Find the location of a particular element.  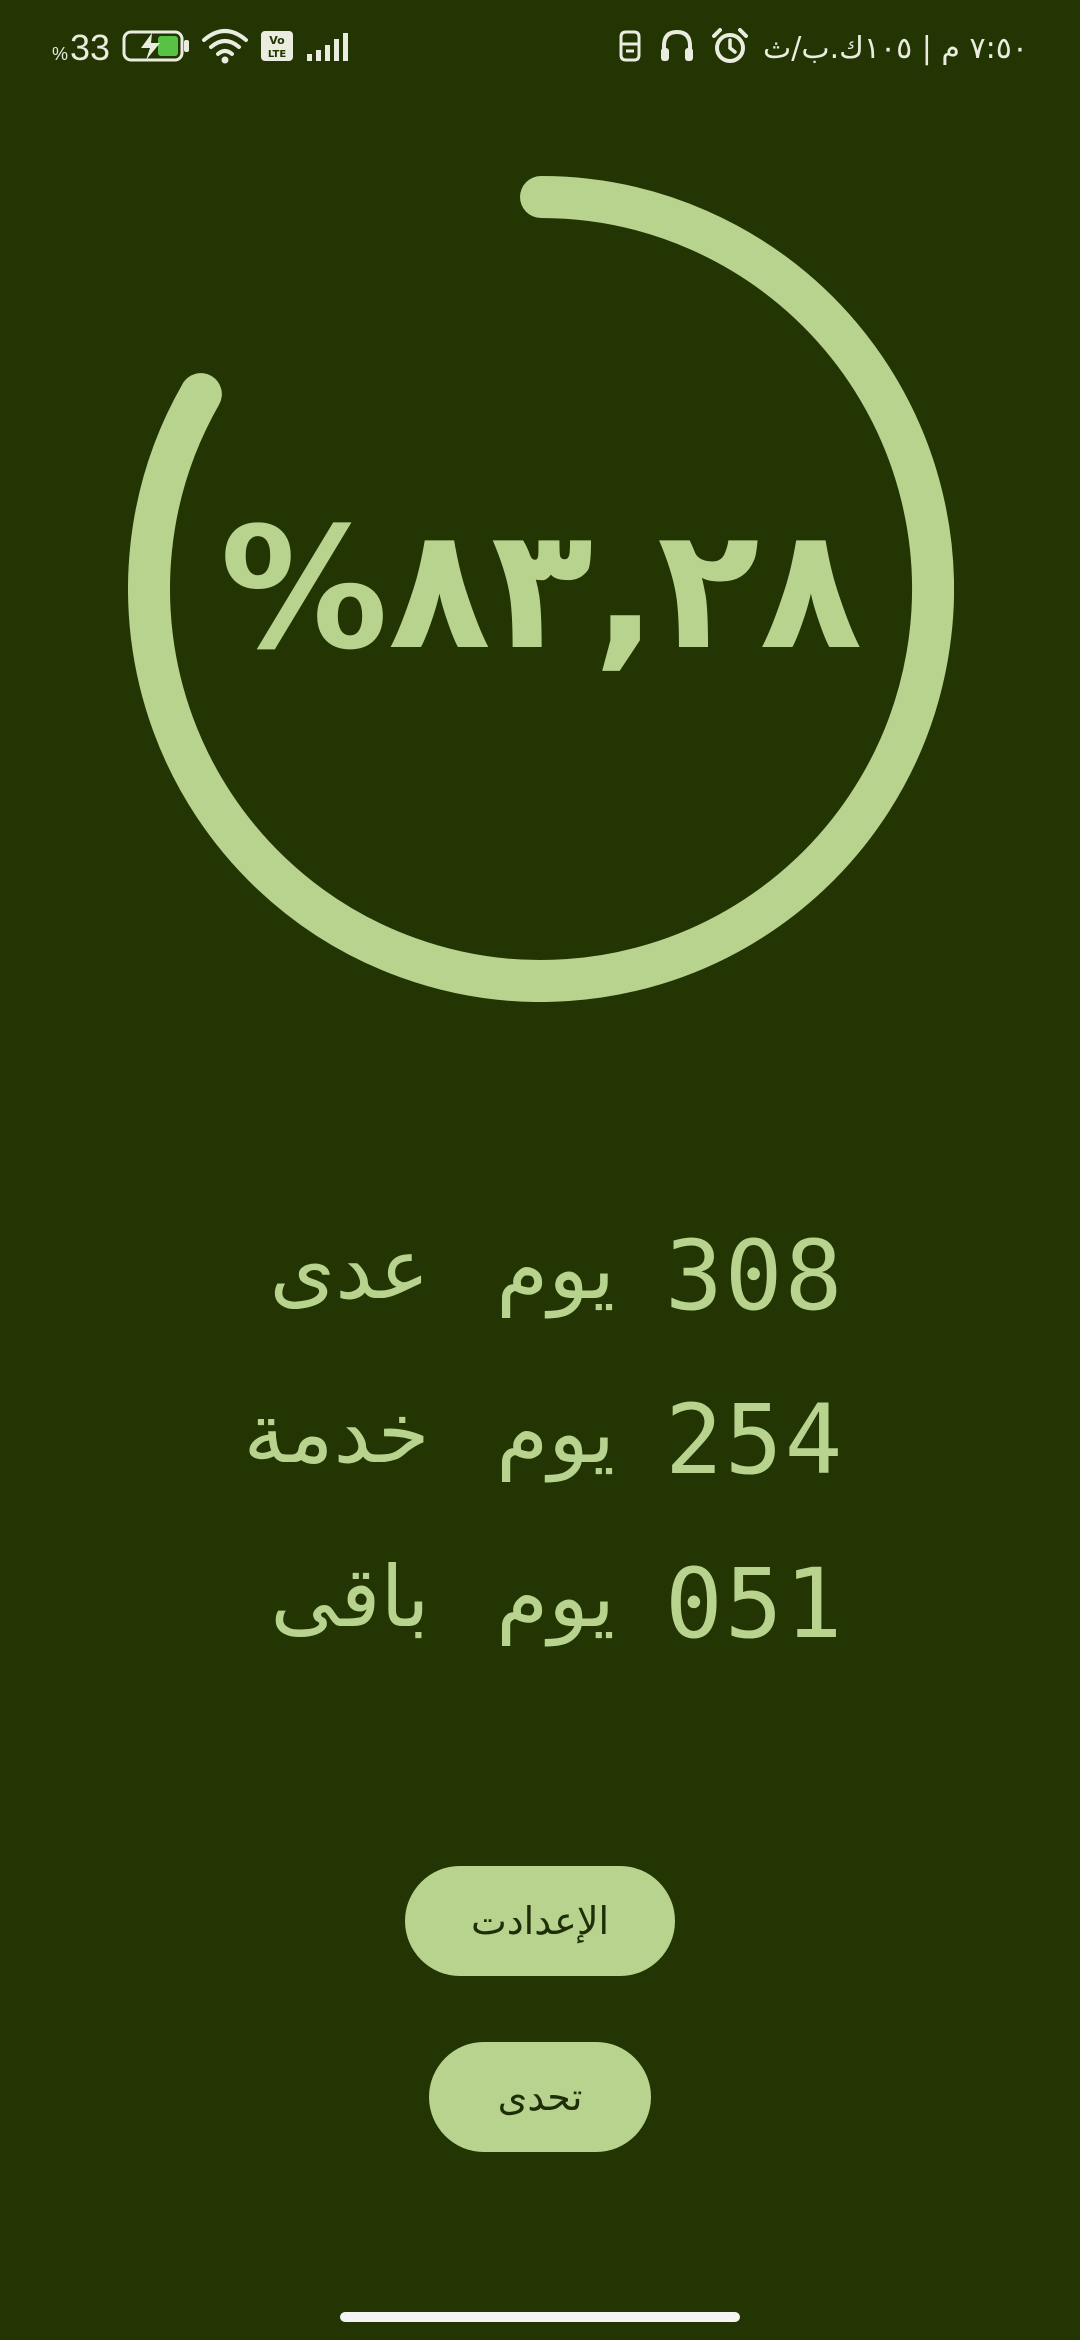

days-passed-label: يوم عدى is located at coordinates (442, 1269).